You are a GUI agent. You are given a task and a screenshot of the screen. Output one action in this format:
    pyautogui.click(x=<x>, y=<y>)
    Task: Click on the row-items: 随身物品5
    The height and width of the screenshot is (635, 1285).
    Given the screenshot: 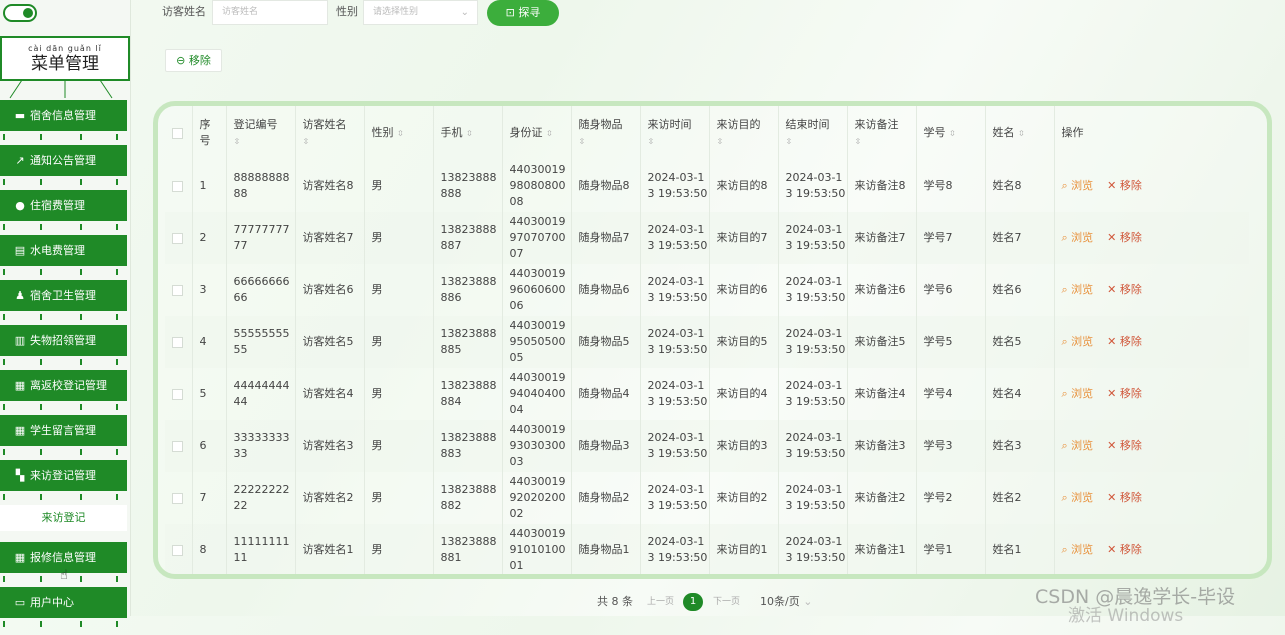 What is the action you would take?
    pyautogui.click(x=606, y=342)
    